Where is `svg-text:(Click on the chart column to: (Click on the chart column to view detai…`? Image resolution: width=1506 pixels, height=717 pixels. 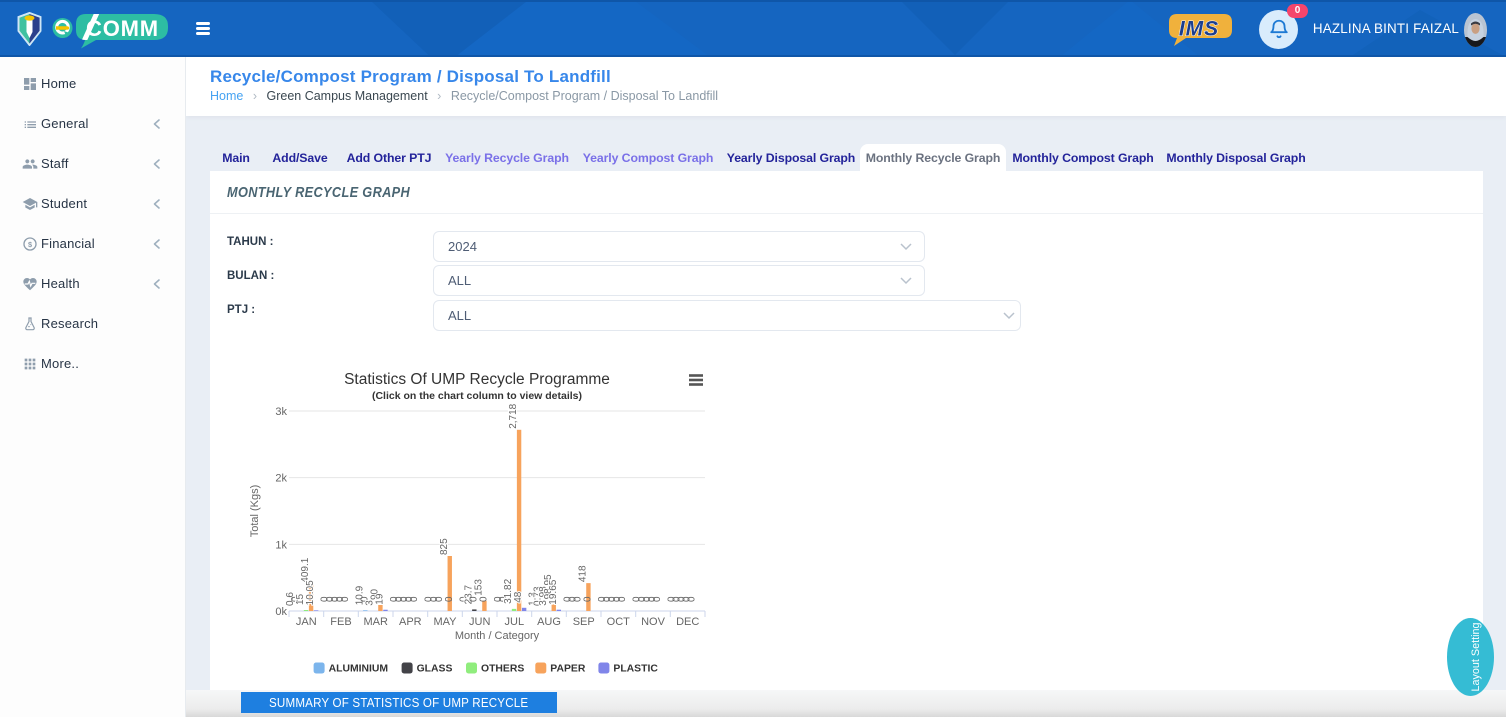 svg-text:(Click on the chart column to: (Click on the chart column to view detai… is located at coordinates (477, 396).